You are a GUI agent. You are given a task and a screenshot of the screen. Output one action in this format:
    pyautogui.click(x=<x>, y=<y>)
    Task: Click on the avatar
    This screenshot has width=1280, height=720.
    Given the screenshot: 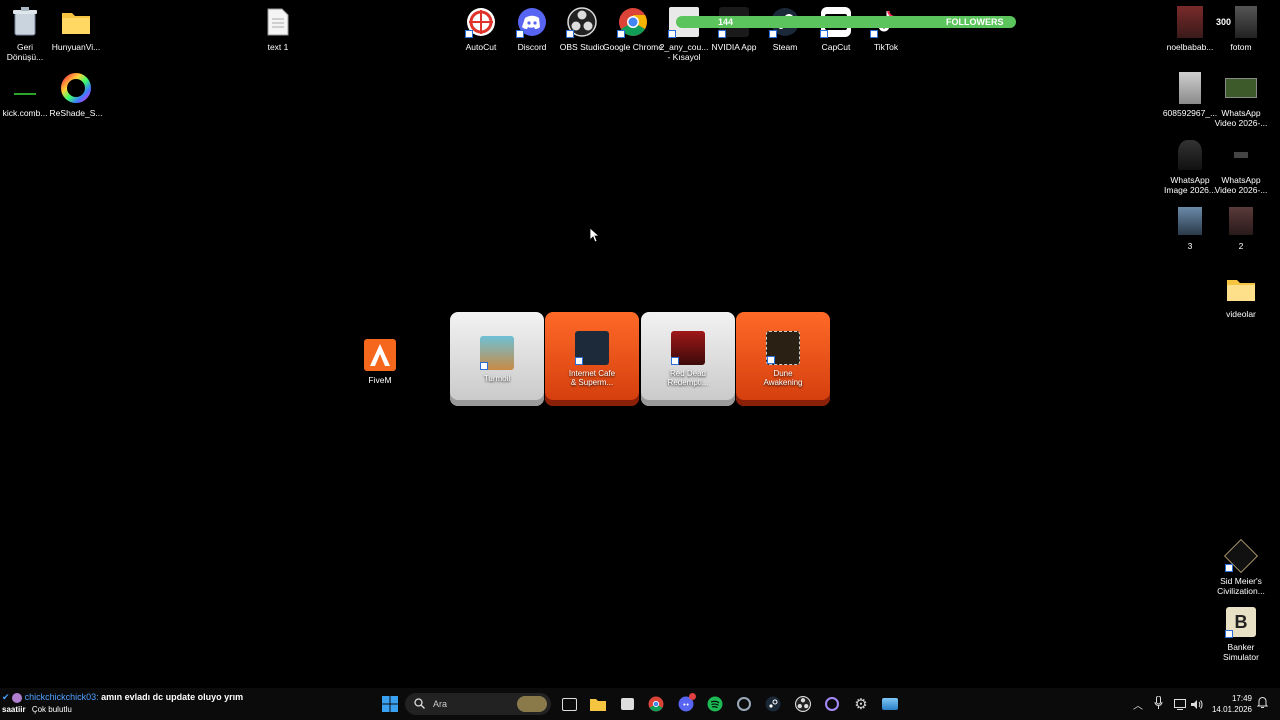 What is the action you would take?
    pyautogui.click(x=17, y=697)
    